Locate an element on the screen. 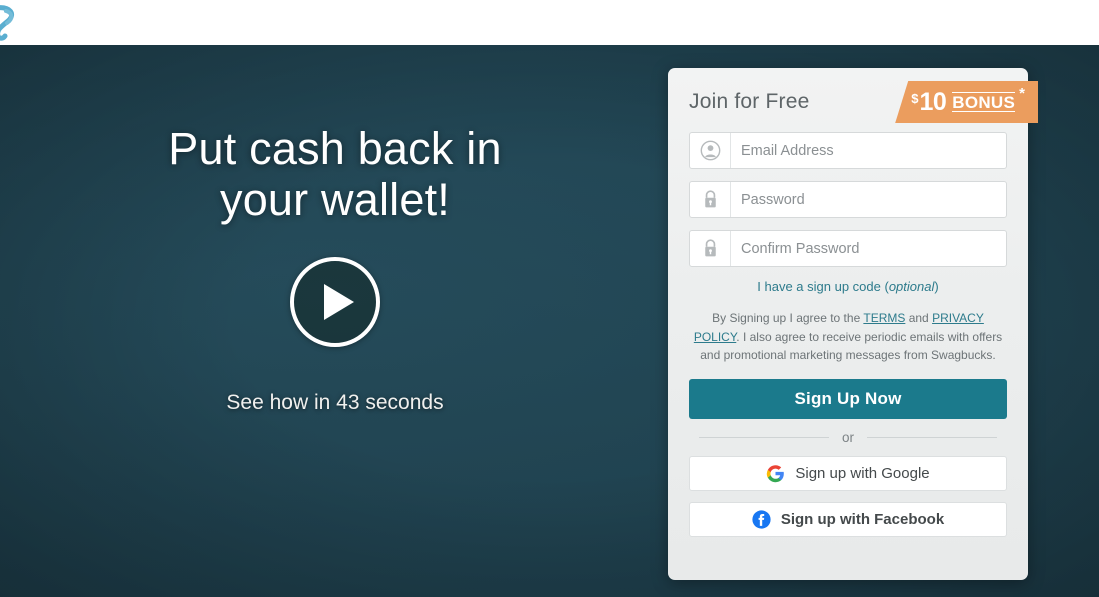 The width and height of the screenshot is (1099, 597). swagbucks-logo-icon is located at coordinates (13, 22).